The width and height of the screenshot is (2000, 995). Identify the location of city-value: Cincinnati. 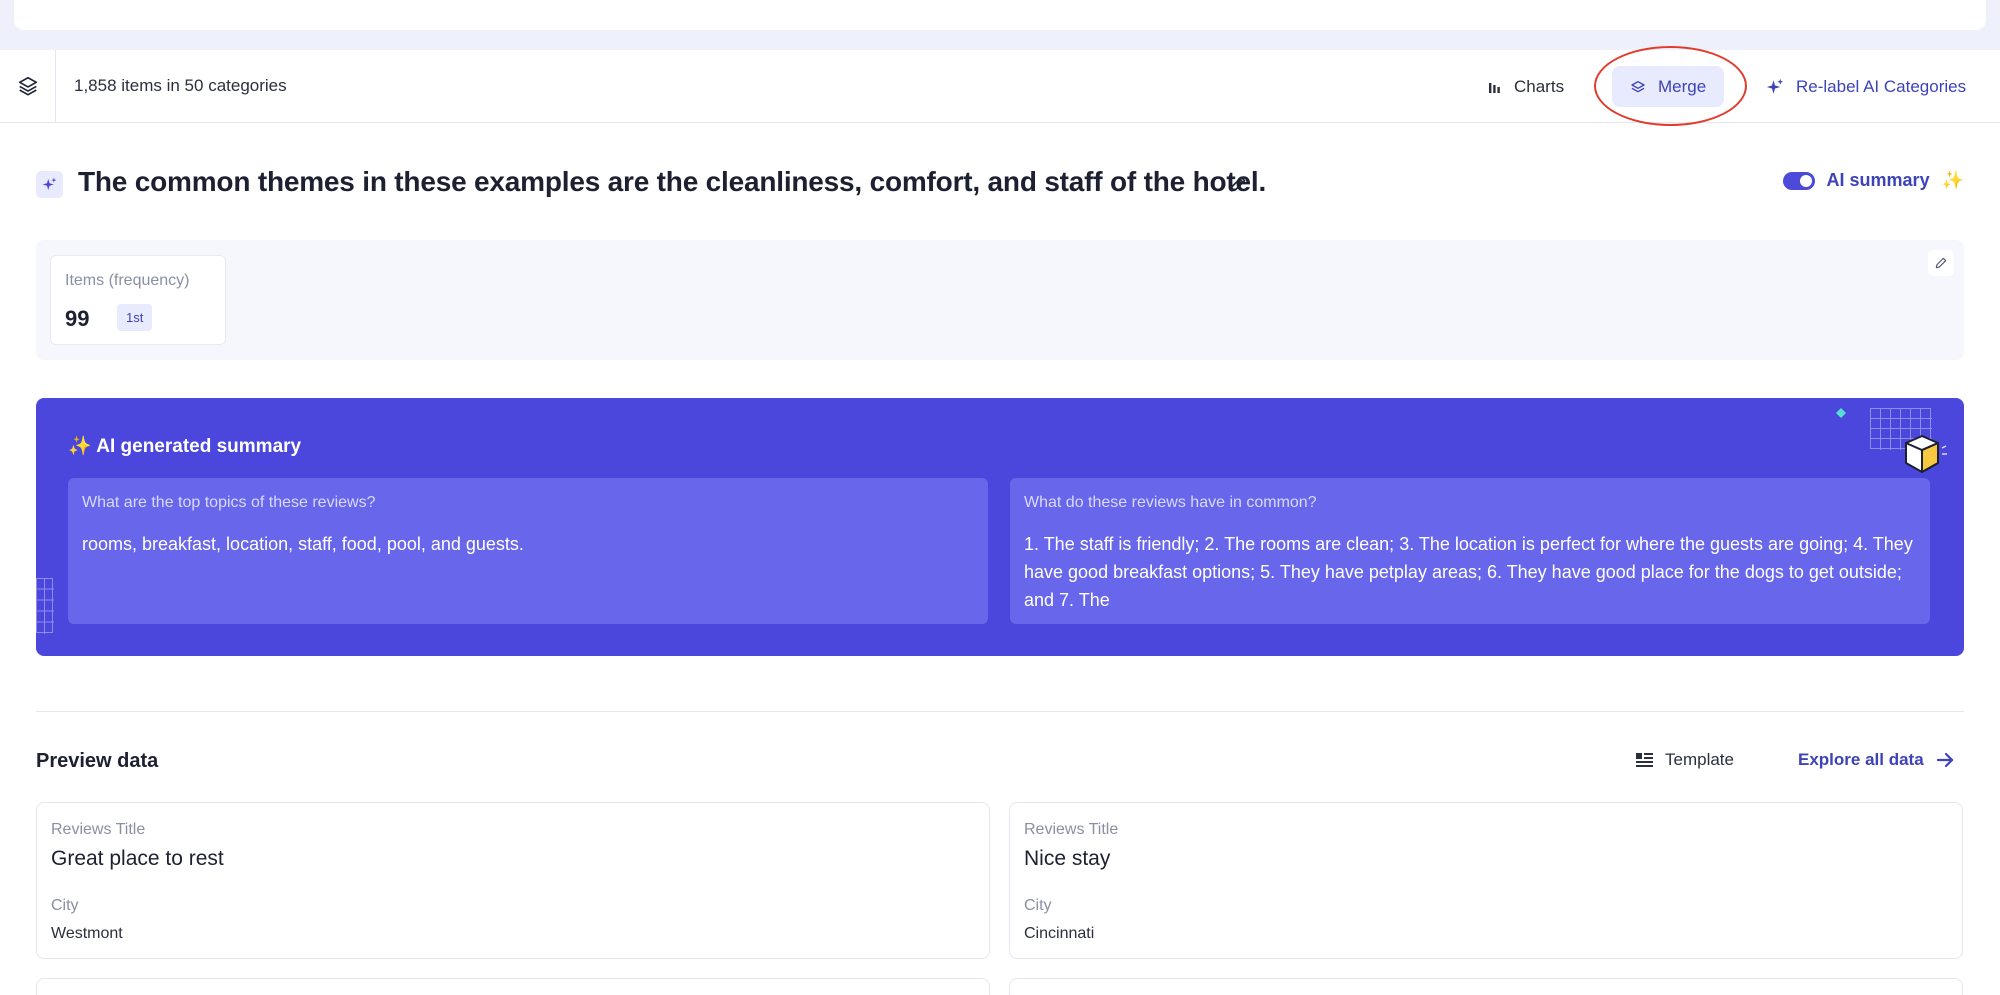
(1059, 933).